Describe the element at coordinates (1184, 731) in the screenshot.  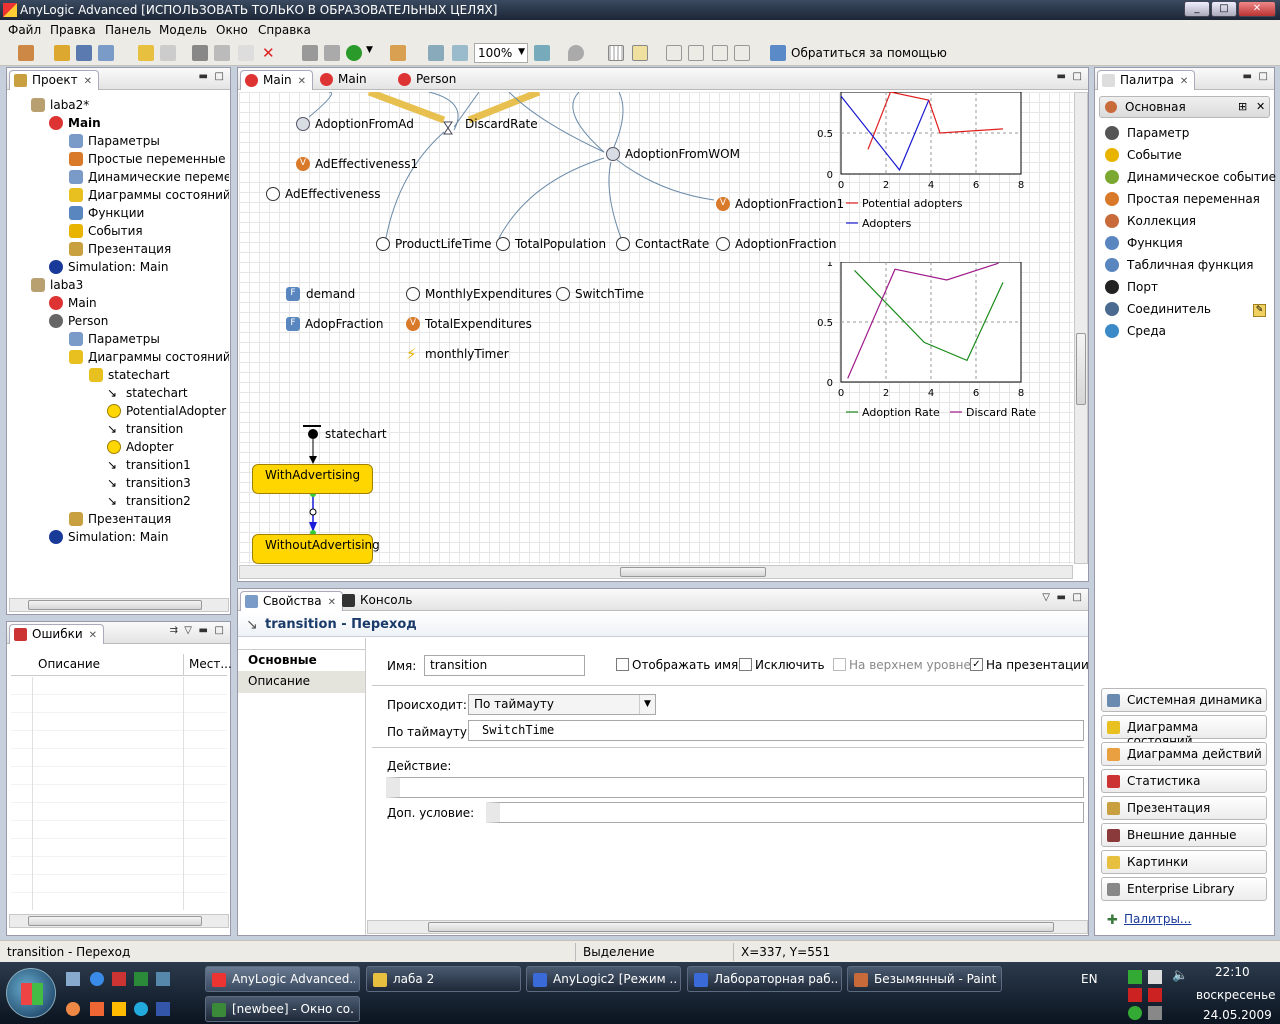
I see `palette-group-button: Диаграмма состояний` at that location.